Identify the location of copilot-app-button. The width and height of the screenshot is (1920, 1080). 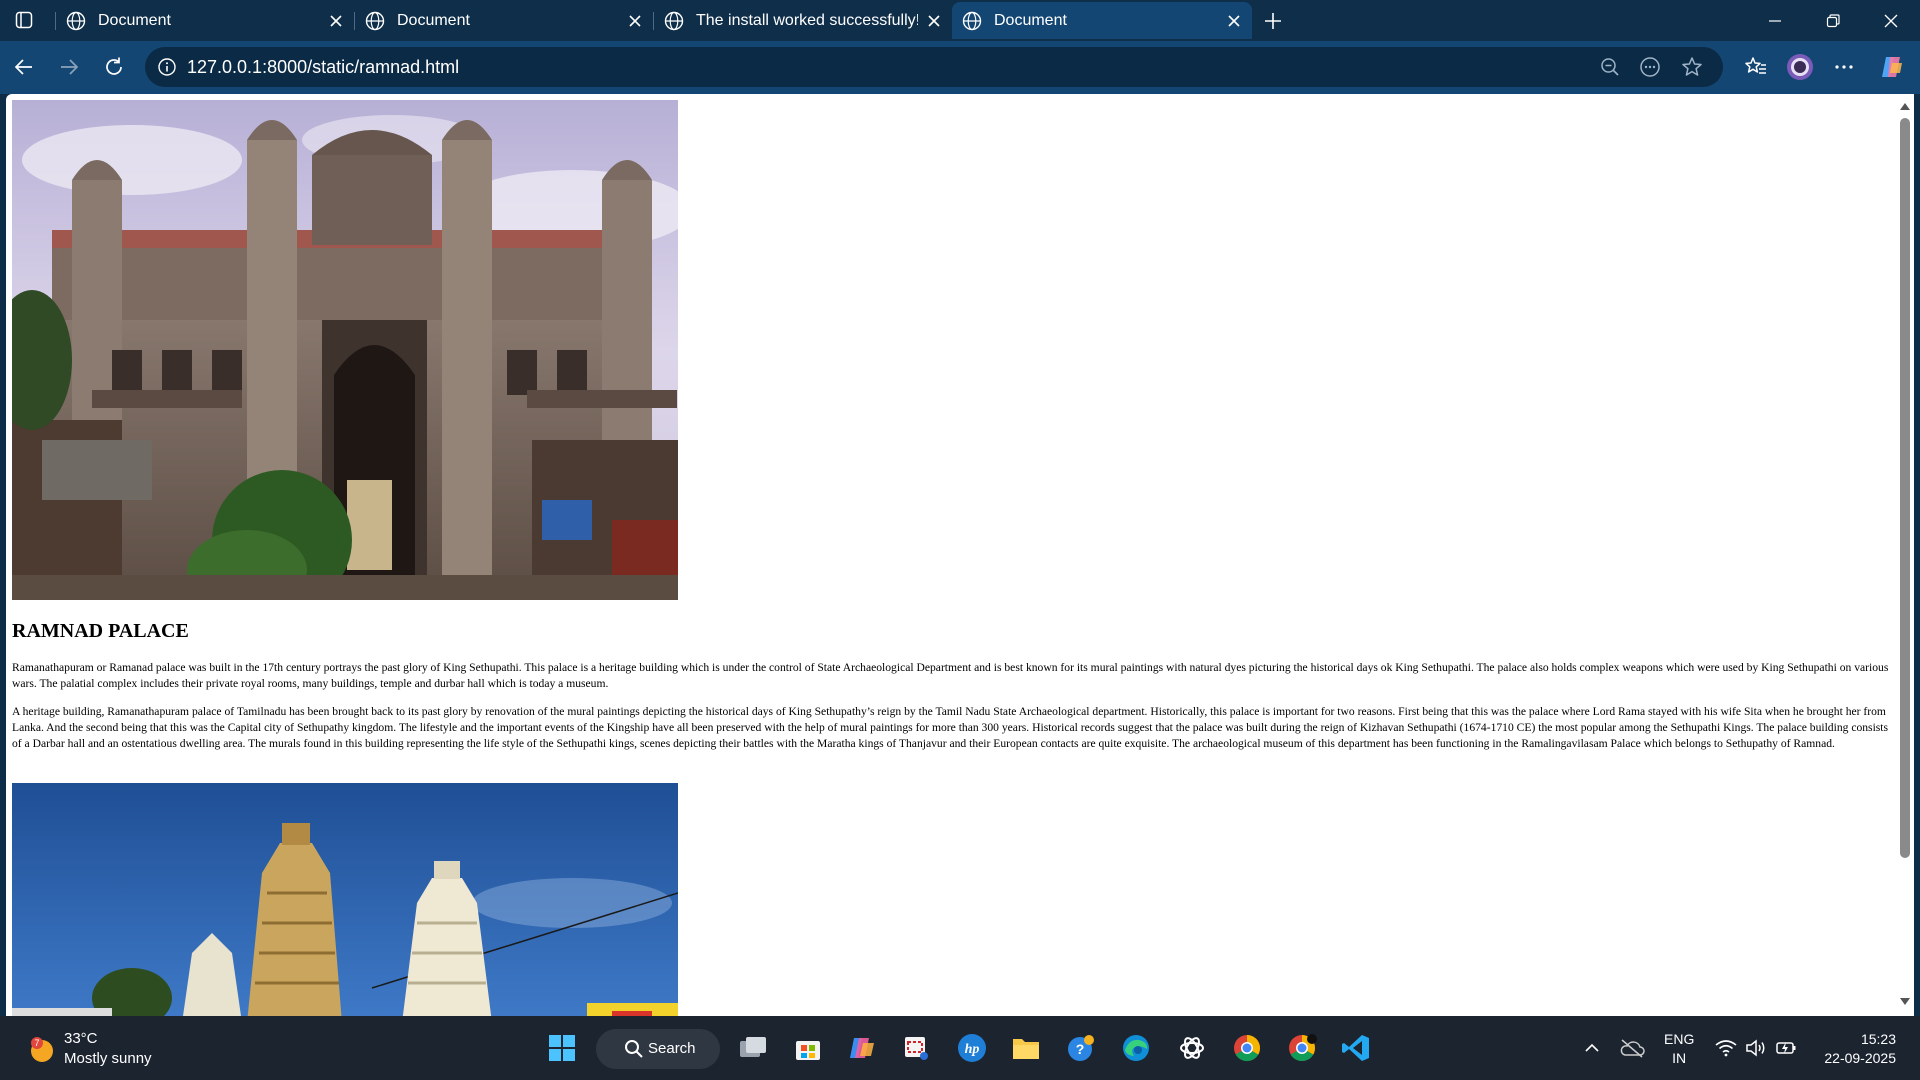
(862, 1048).